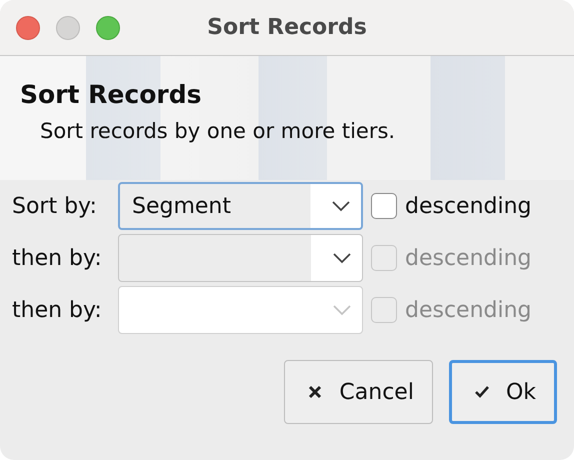  What do you see at coordinates (240, 258) in the screenshot?
I see `dropdown` at bounding box center [240, 258].